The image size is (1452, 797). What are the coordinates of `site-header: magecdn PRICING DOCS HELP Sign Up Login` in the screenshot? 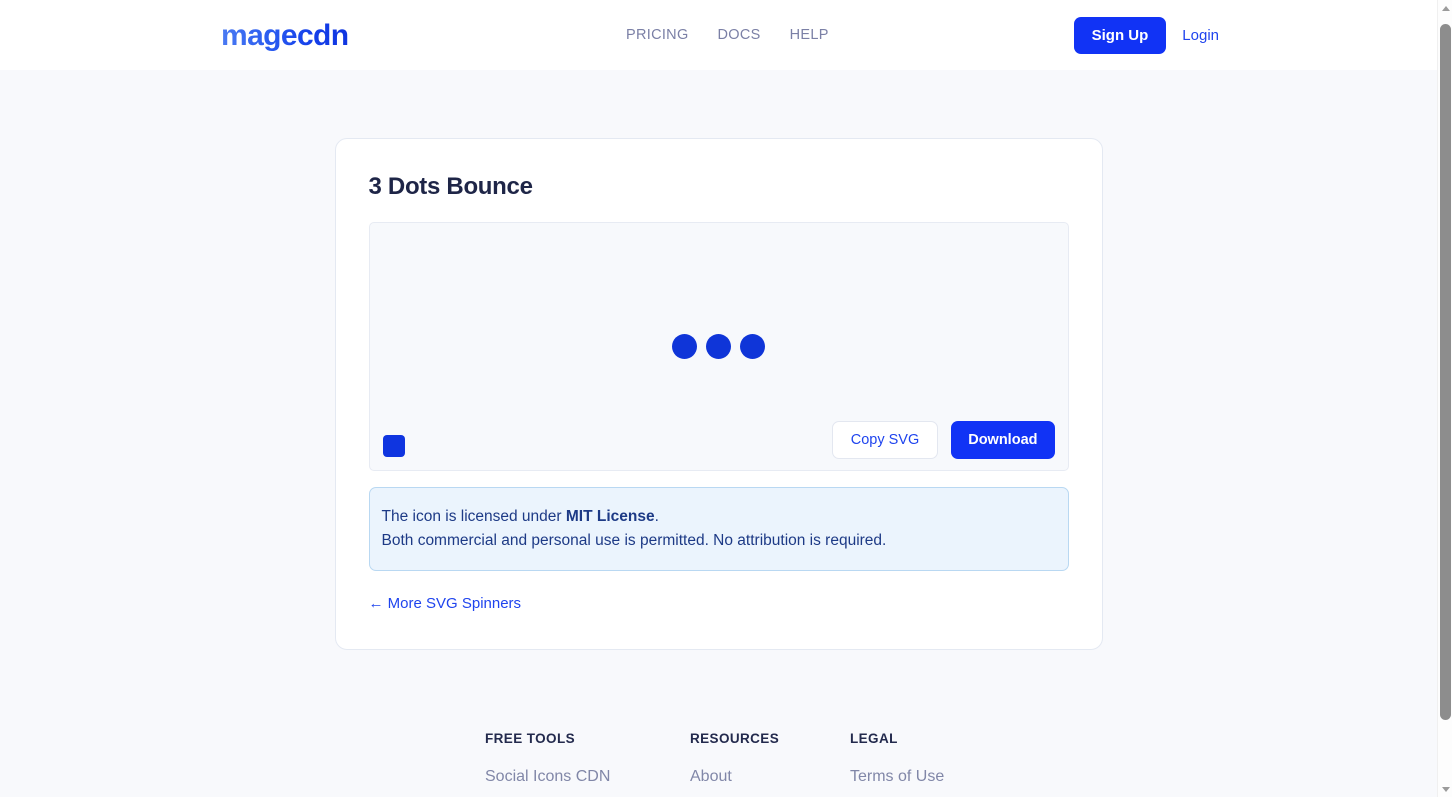 It's located at (718, 35).